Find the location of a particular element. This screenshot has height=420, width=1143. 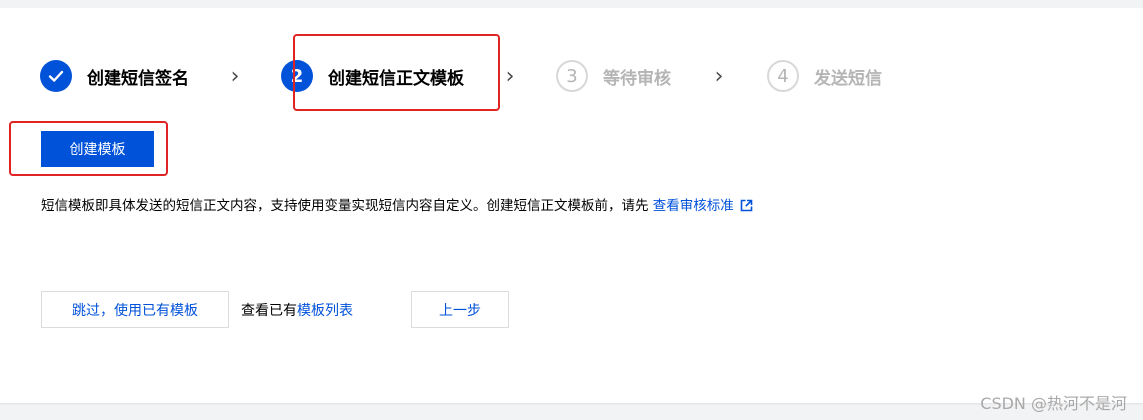

step-wait-review: 3 等待审核 is located at coordinates (613, 76).